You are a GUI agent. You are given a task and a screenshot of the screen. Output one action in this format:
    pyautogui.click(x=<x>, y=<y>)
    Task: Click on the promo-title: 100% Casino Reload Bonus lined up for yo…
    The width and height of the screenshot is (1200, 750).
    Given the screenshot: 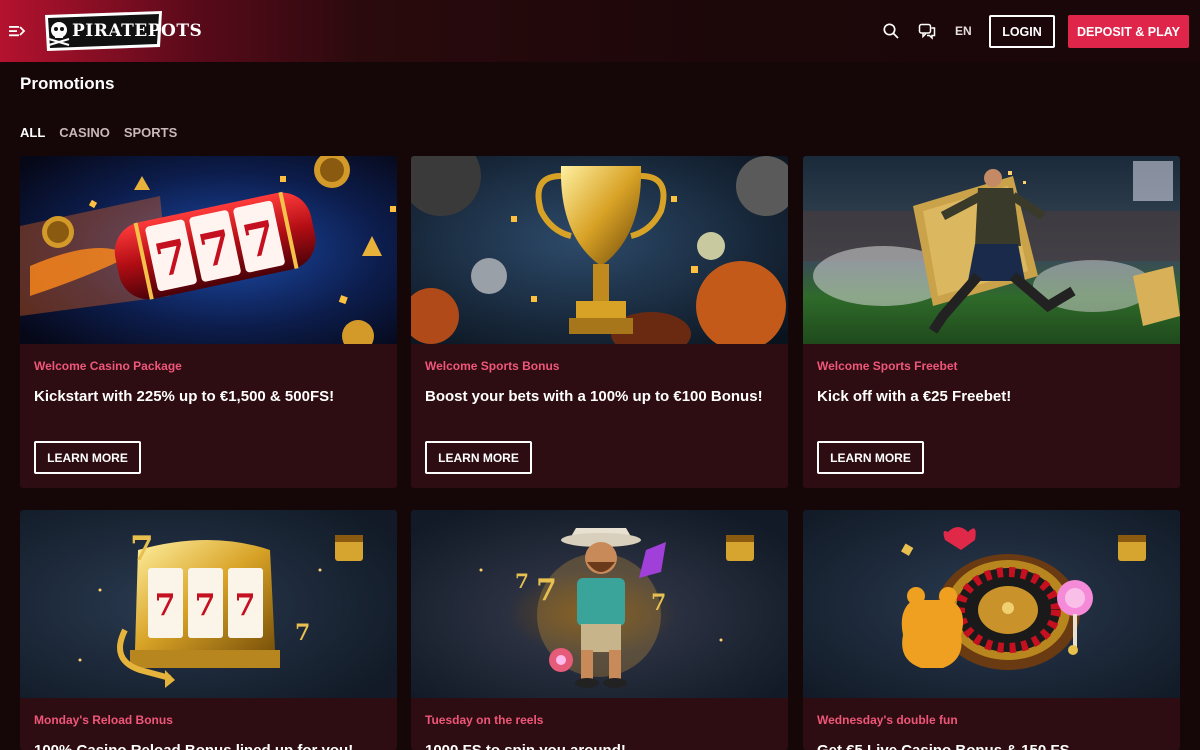 What is the action you would take?
    pyautogui.click(x=206, y=744)
    